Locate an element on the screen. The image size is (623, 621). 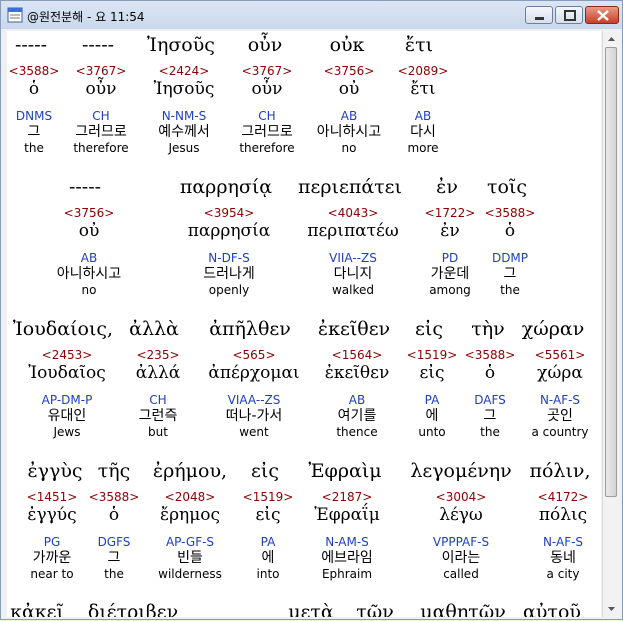
chevron-down-icon is located at coordinates (611, 609).